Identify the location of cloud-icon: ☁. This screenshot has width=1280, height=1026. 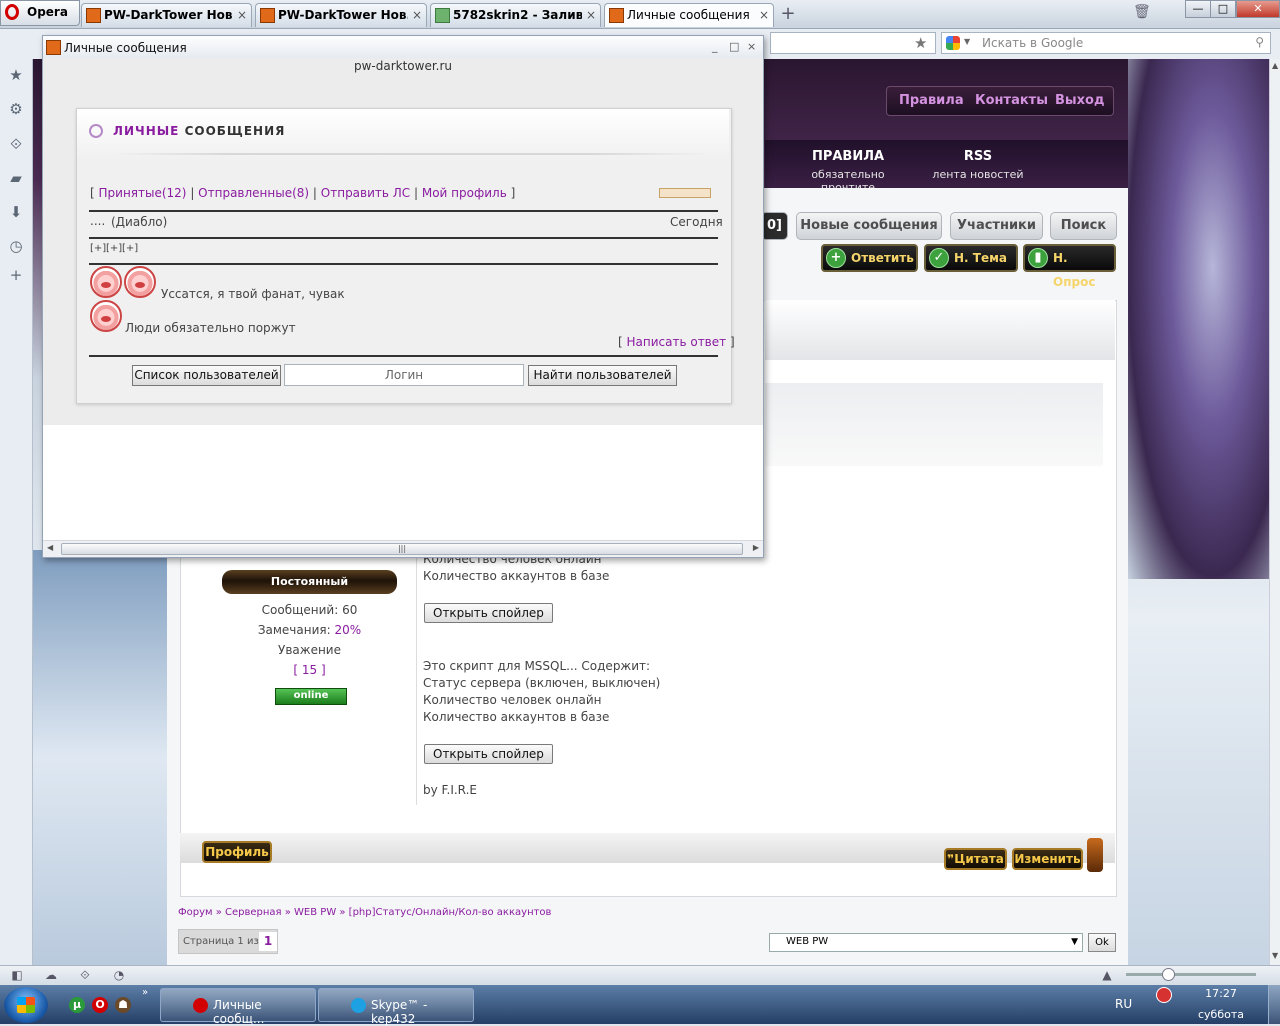
(51, 975).